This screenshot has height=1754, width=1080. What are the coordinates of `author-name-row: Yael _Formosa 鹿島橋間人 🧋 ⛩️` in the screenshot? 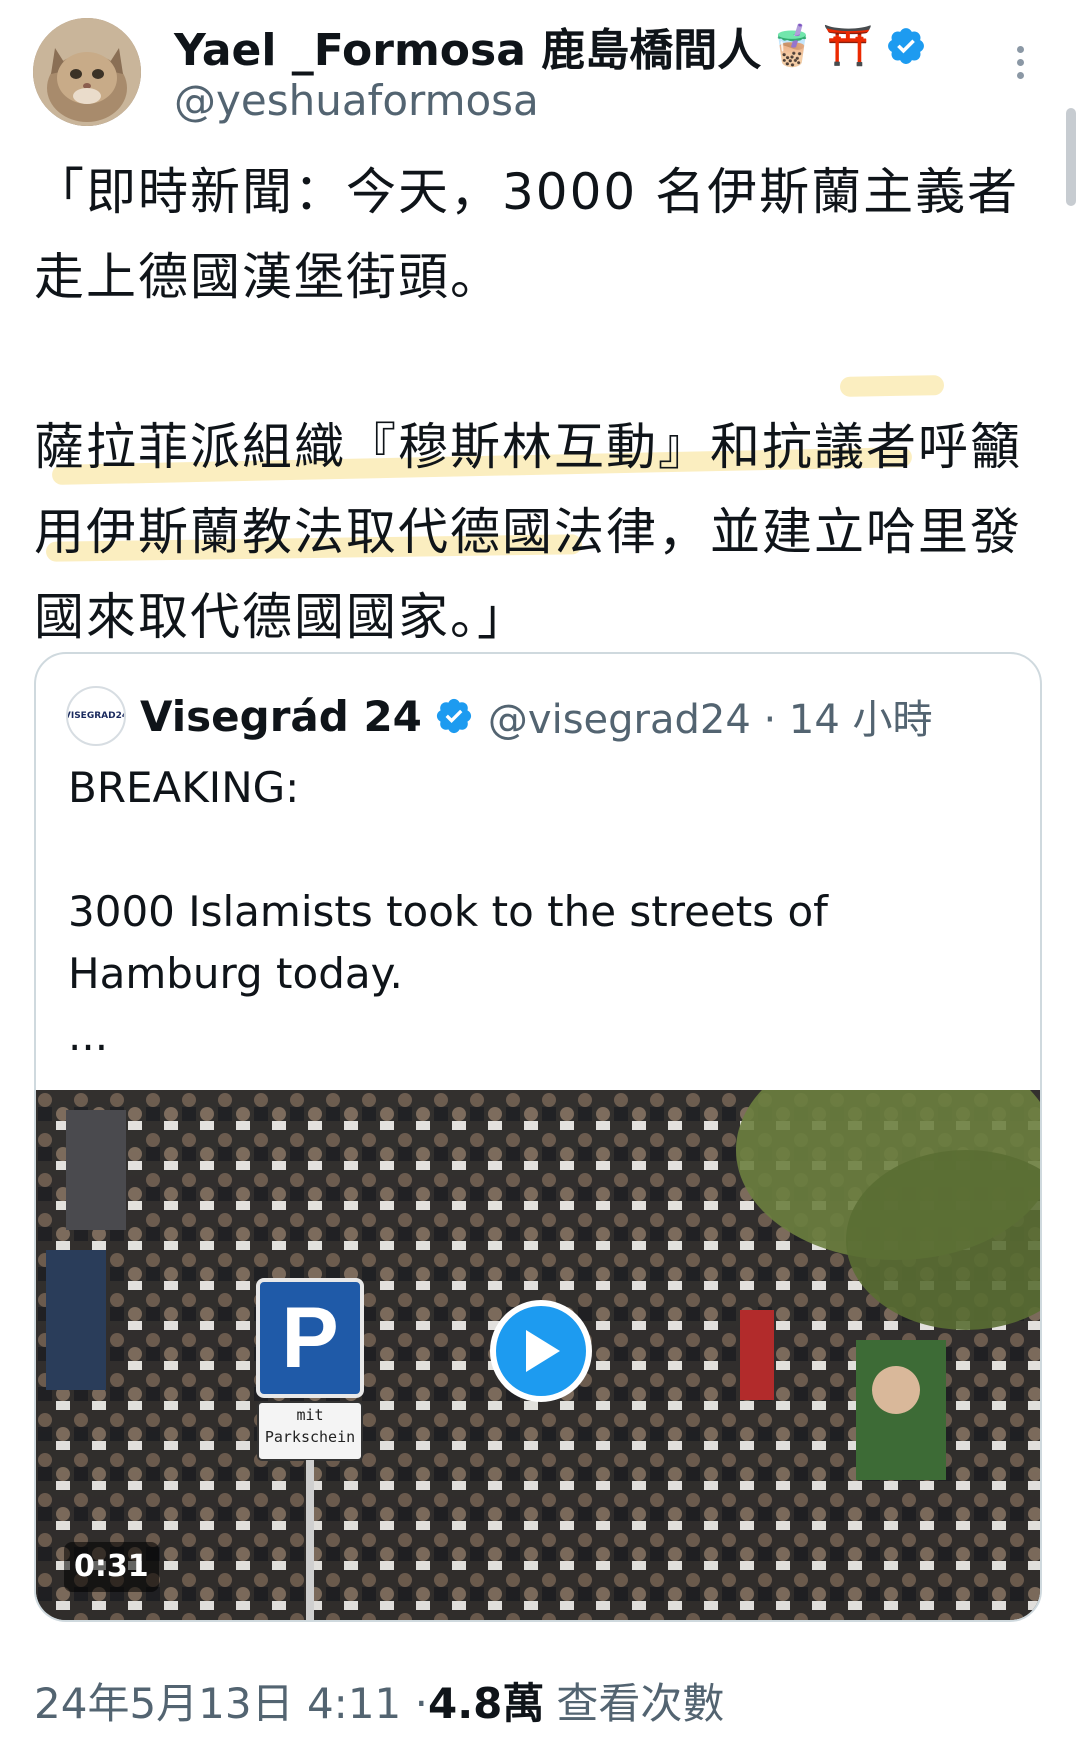 It's located at (550, 47).